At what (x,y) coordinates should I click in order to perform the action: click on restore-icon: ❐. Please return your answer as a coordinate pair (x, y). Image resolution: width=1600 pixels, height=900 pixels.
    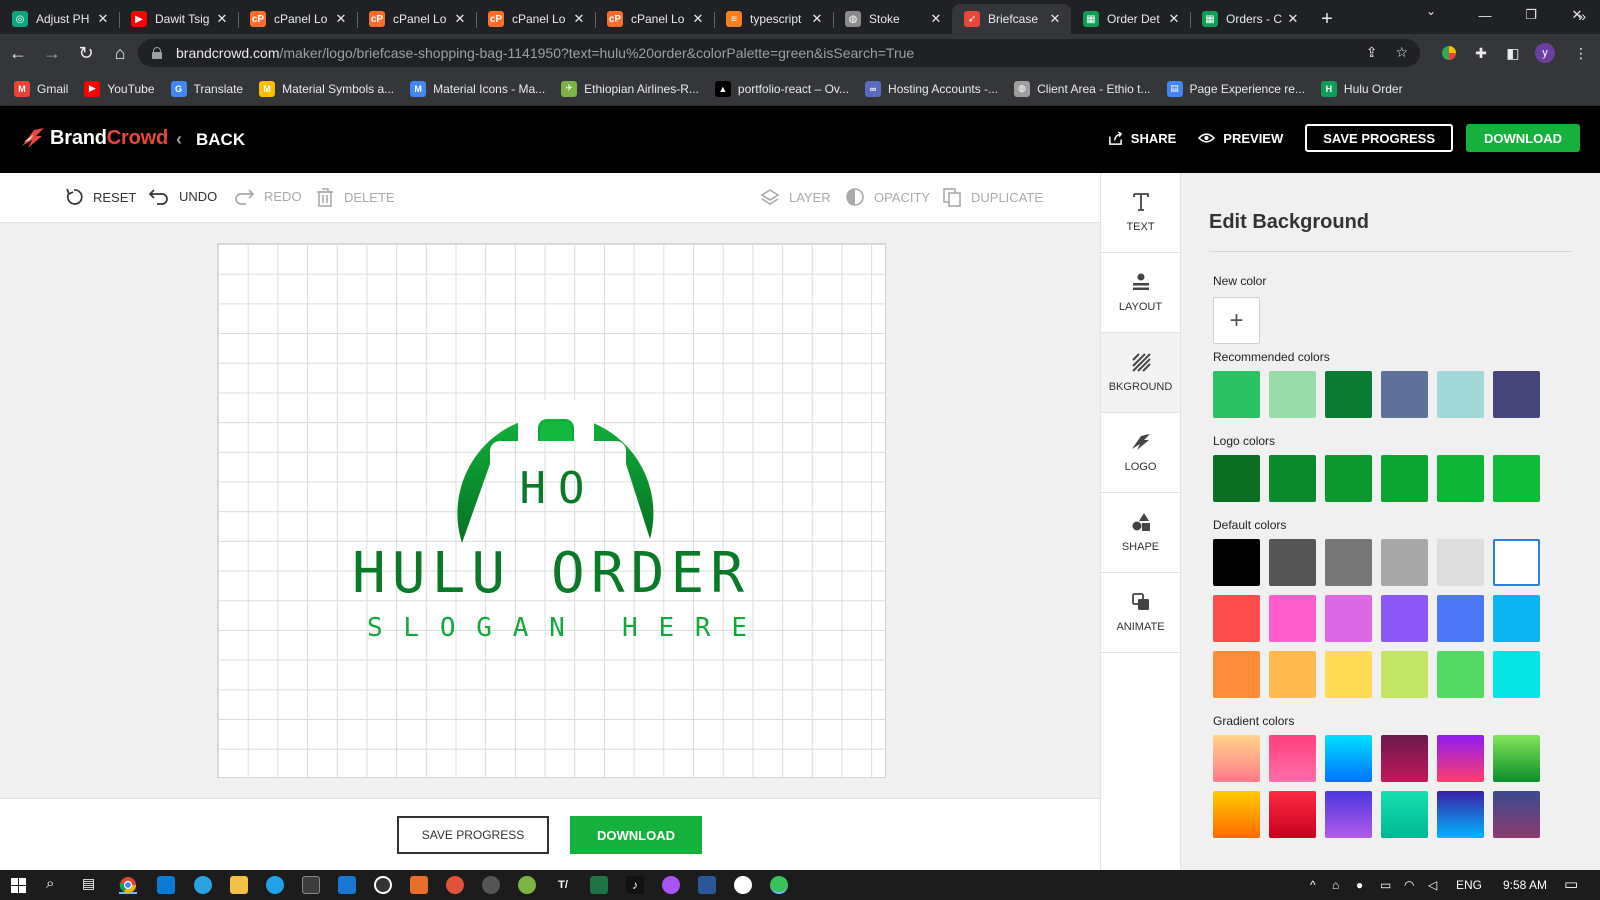
    Looking at the image, I should click on (1531, 15).